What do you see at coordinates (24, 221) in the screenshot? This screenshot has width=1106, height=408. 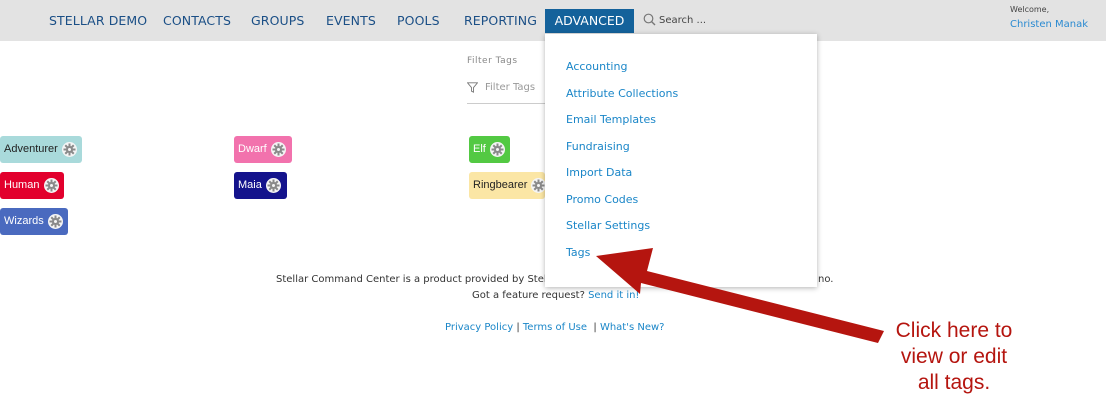 I see `tag-label: Wizards` at bounding box center [24, 221].